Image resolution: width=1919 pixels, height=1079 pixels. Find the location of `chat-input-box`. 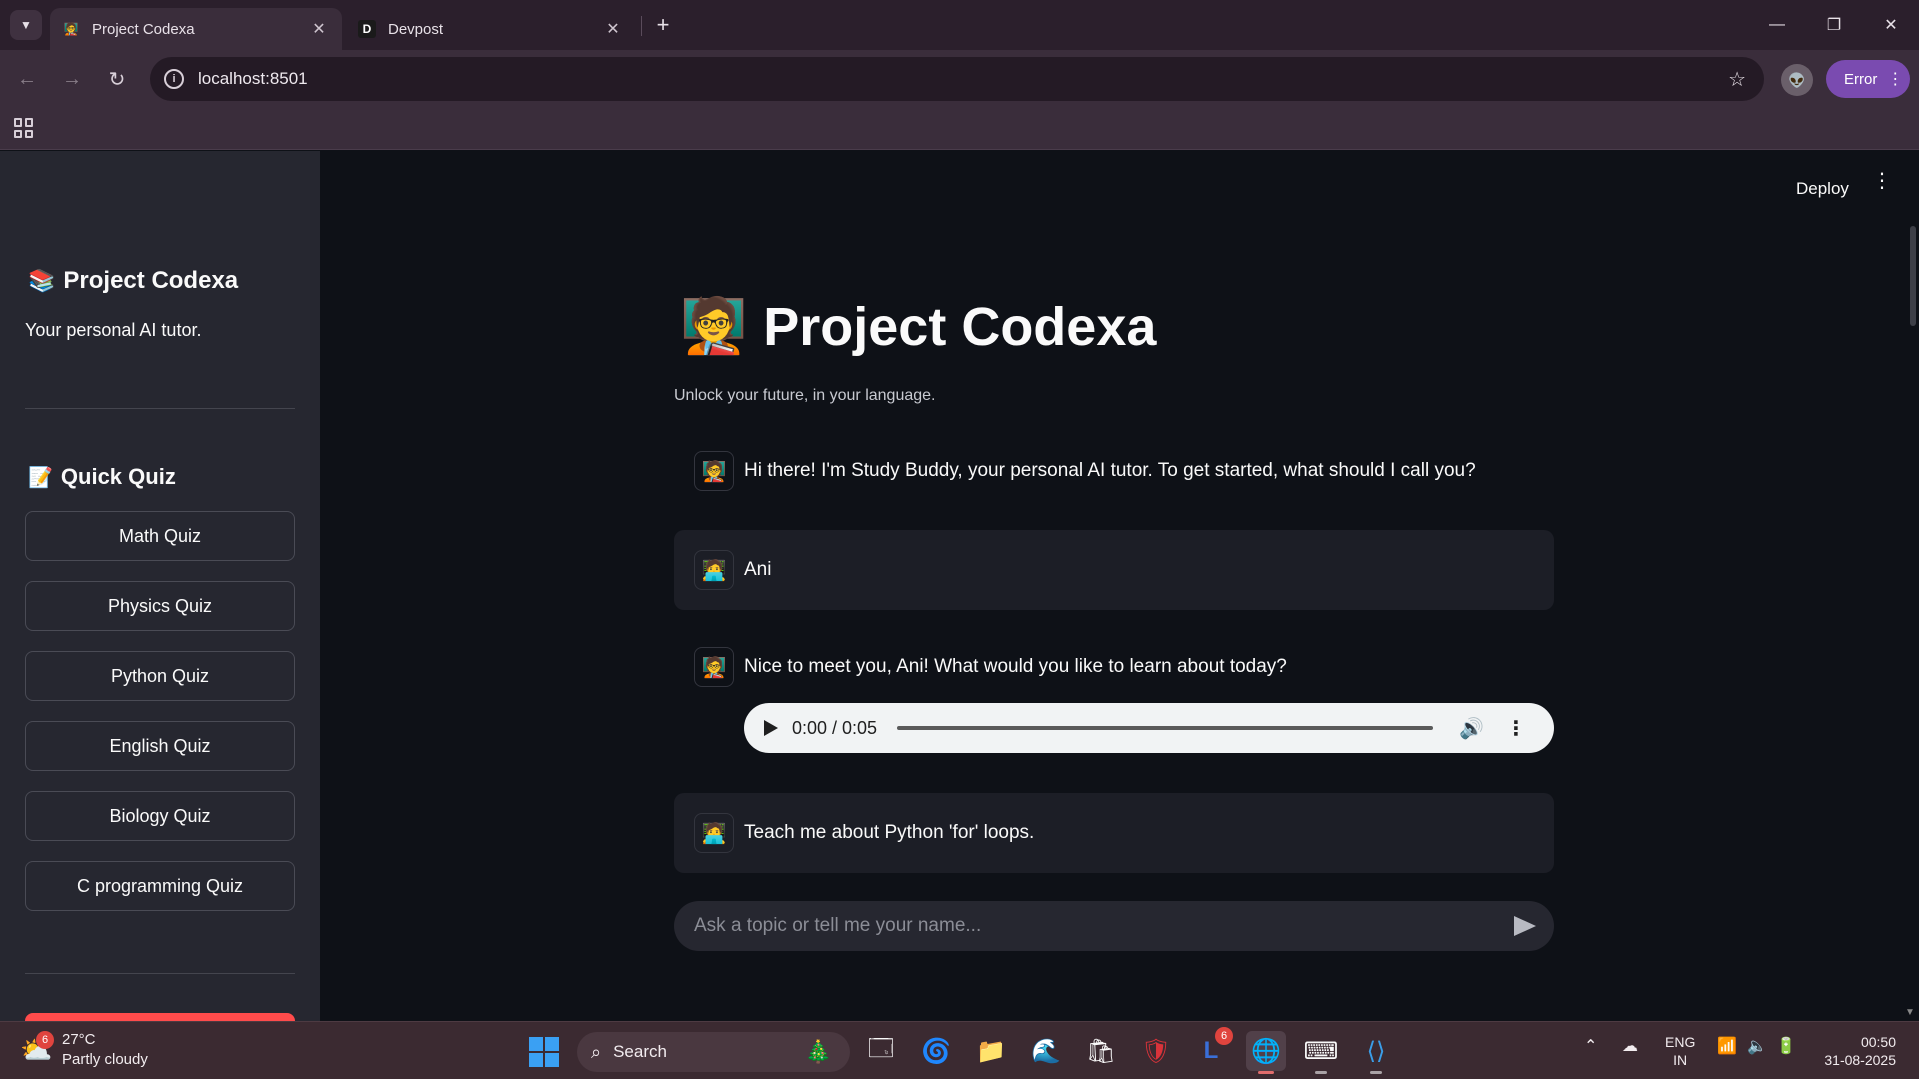

chat-input-box is located at coordinates (1114, 926).